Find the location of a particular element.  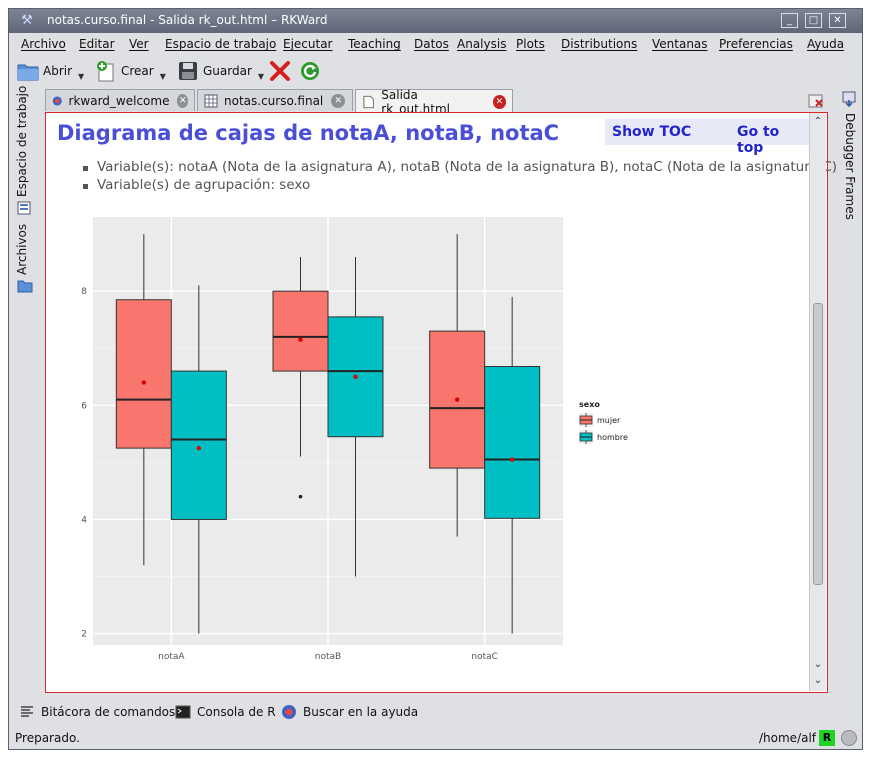

menu-ver: Ver is located at coordinates (139, 44).